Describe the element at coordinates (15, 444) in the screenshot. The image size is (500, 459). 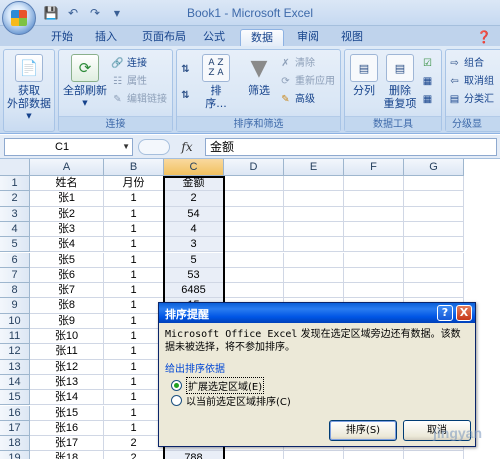
I see `row-header: 18` at that location.